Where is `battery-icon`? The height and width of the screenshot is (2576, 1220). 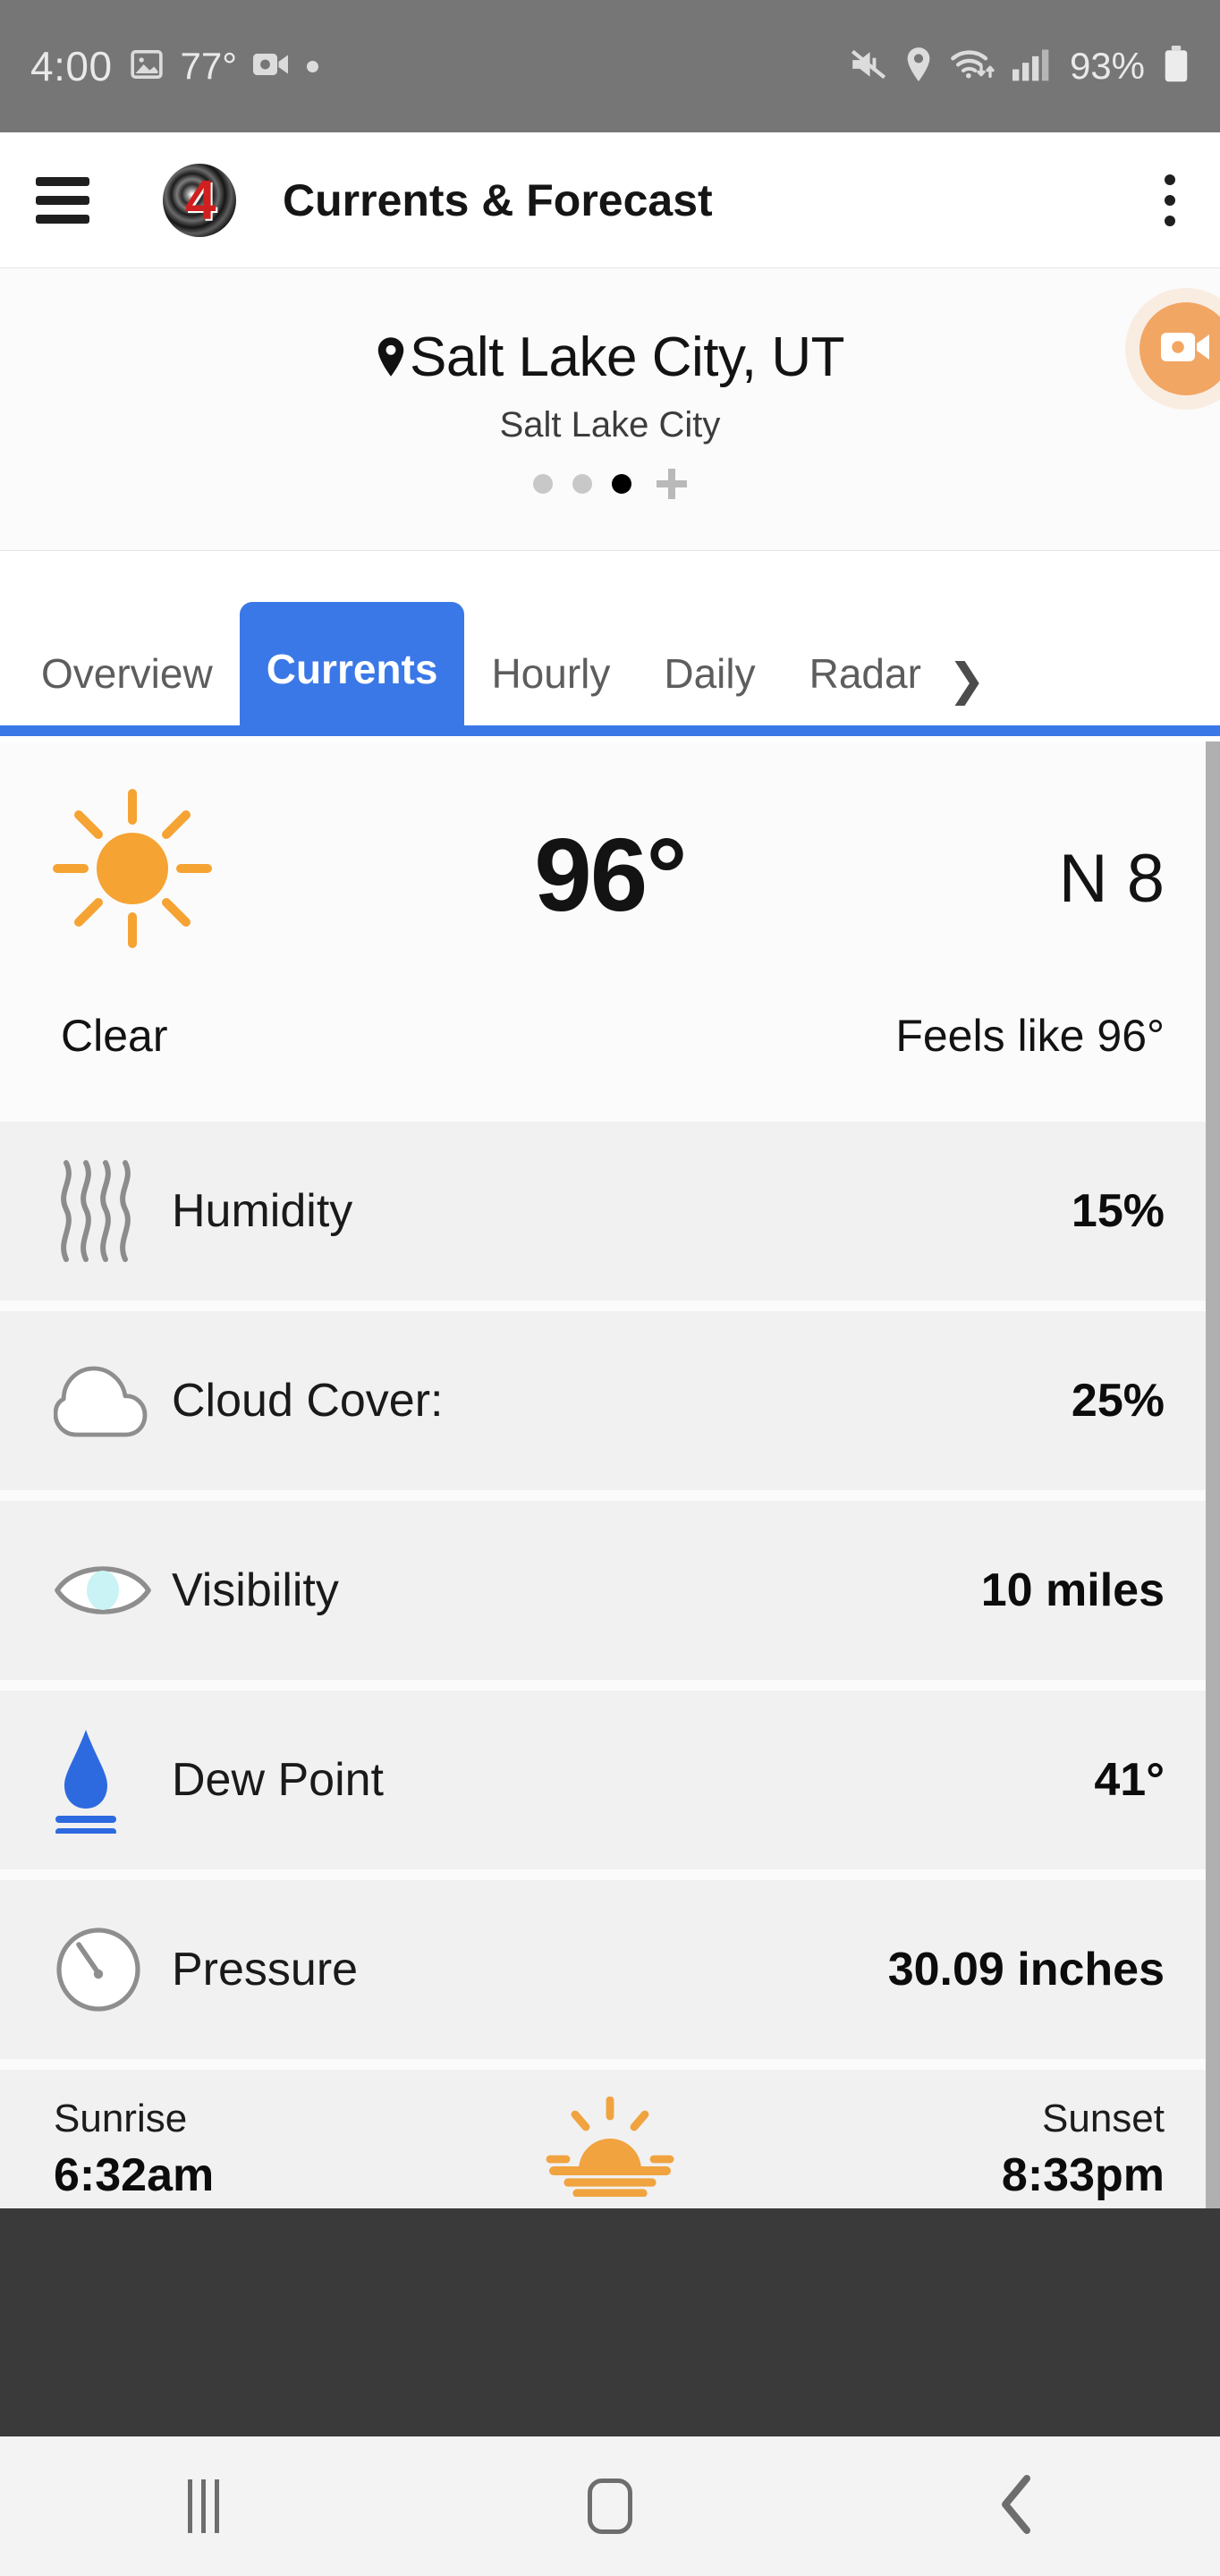 battery-icon is located at coordinates (1176, 66).